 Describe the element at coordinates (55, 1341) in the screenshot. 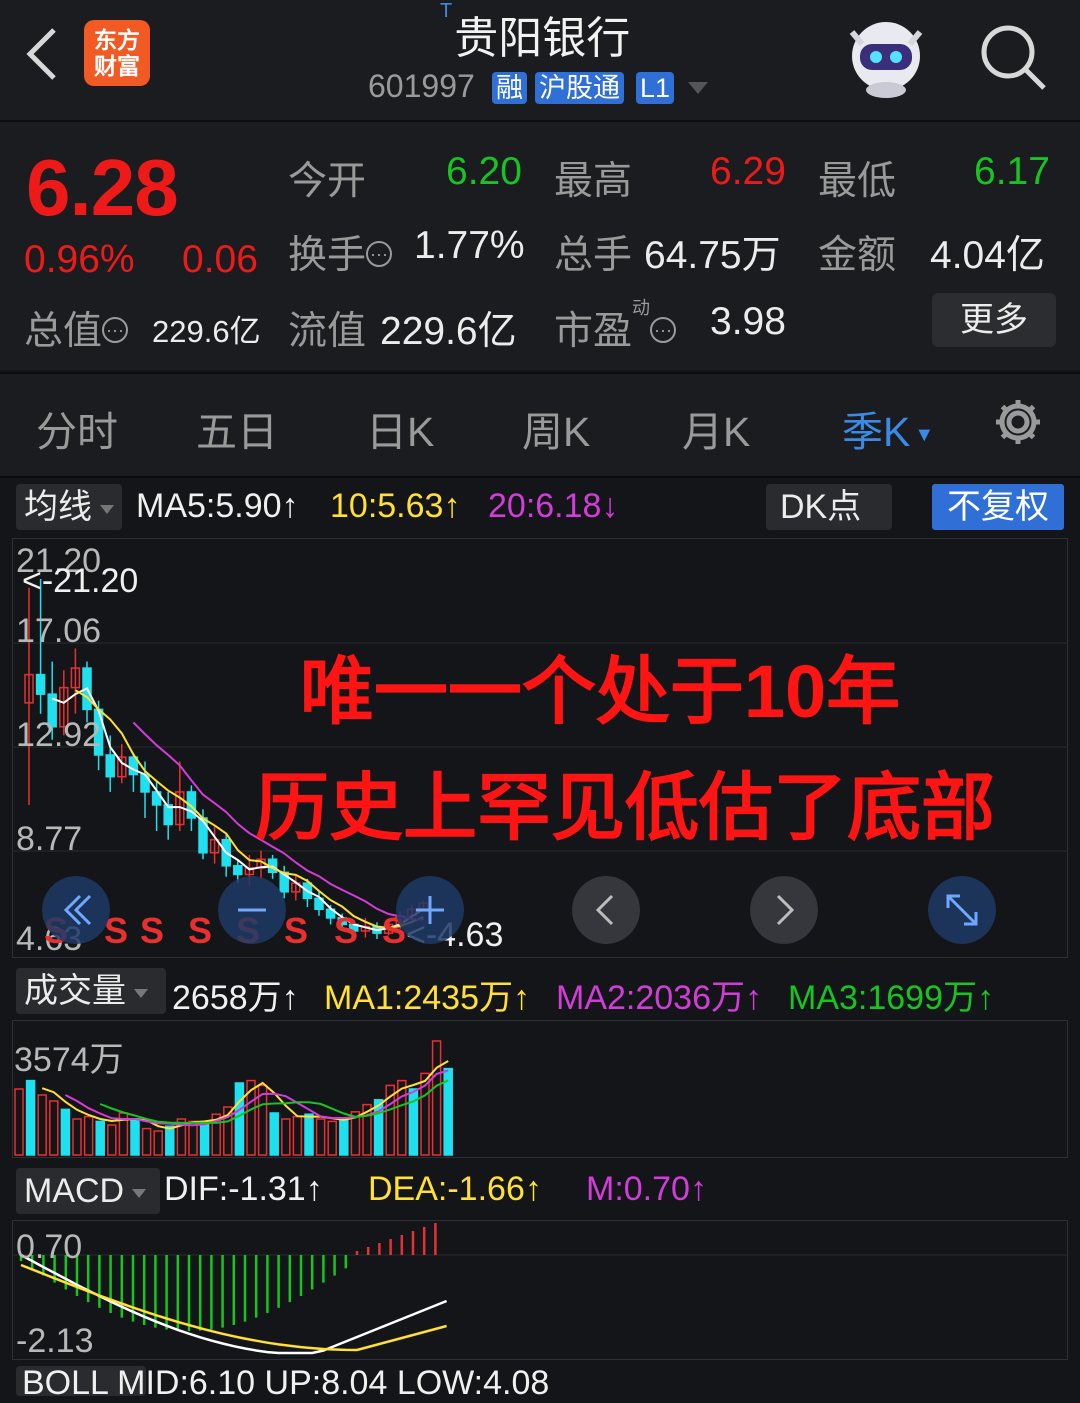

I see `macd-axis-label: -2.13` at that location.